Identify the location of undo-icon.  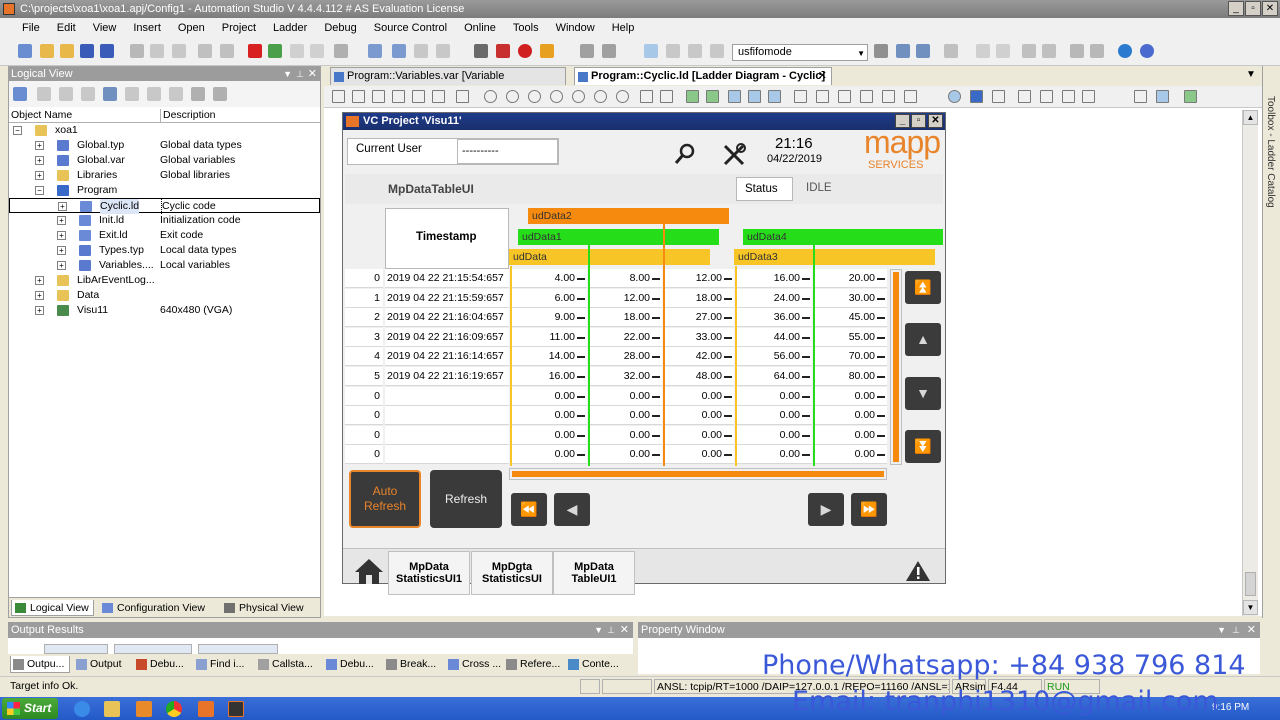
(205, 51).